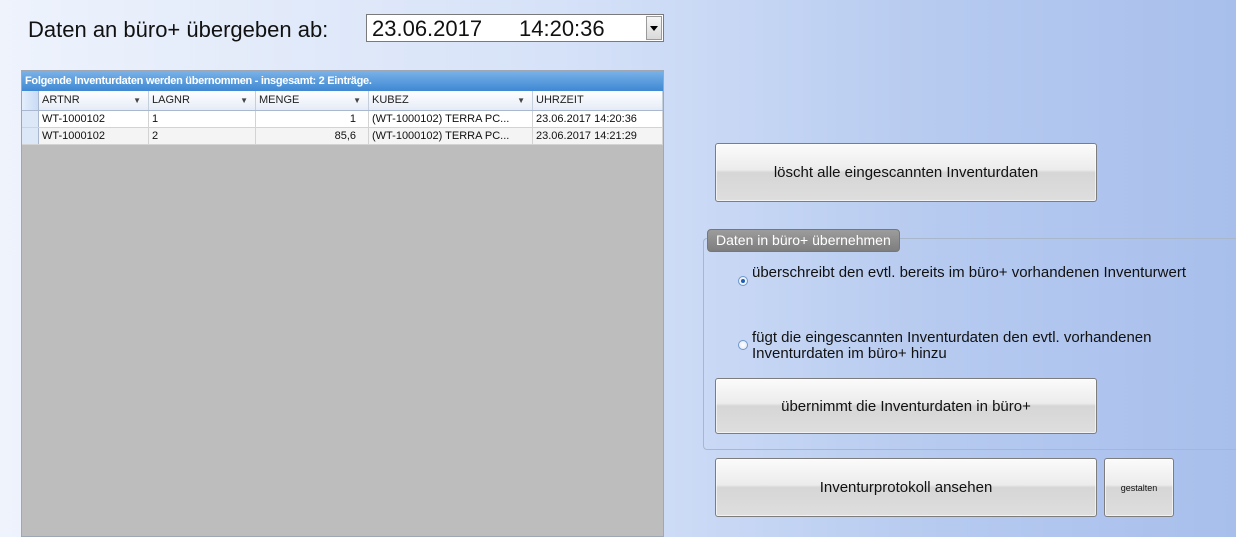 This screenshot has height=537, width=1236. Describe the element at coordinates (1139, 487) in the screenshot. I see `design-button: gestalten` at that location.